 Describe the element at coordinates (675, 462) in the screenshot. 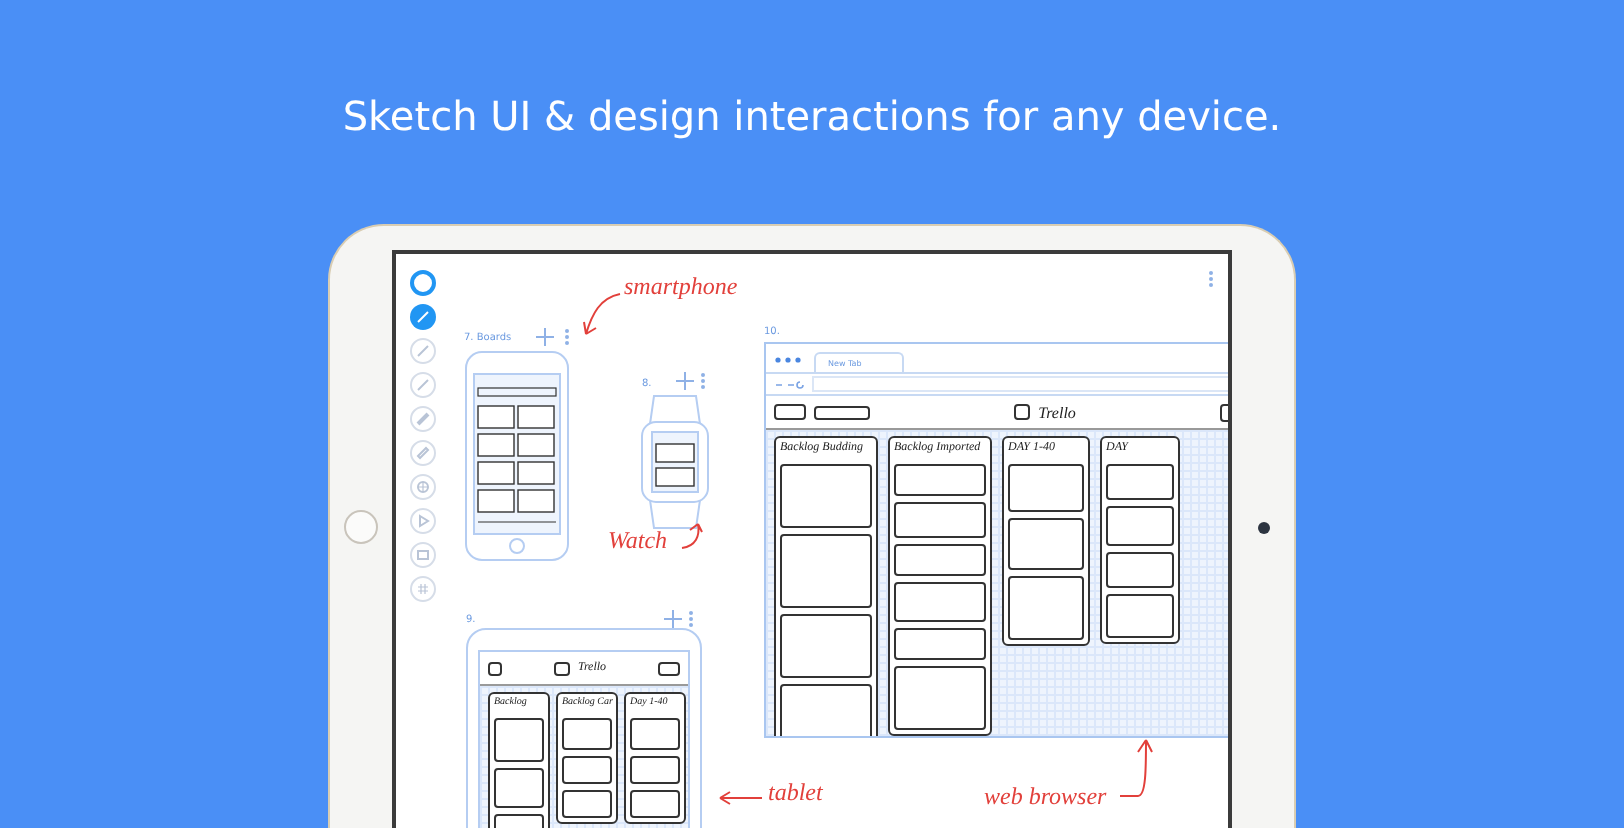

I see `watch-sketch-drawing` at that location.